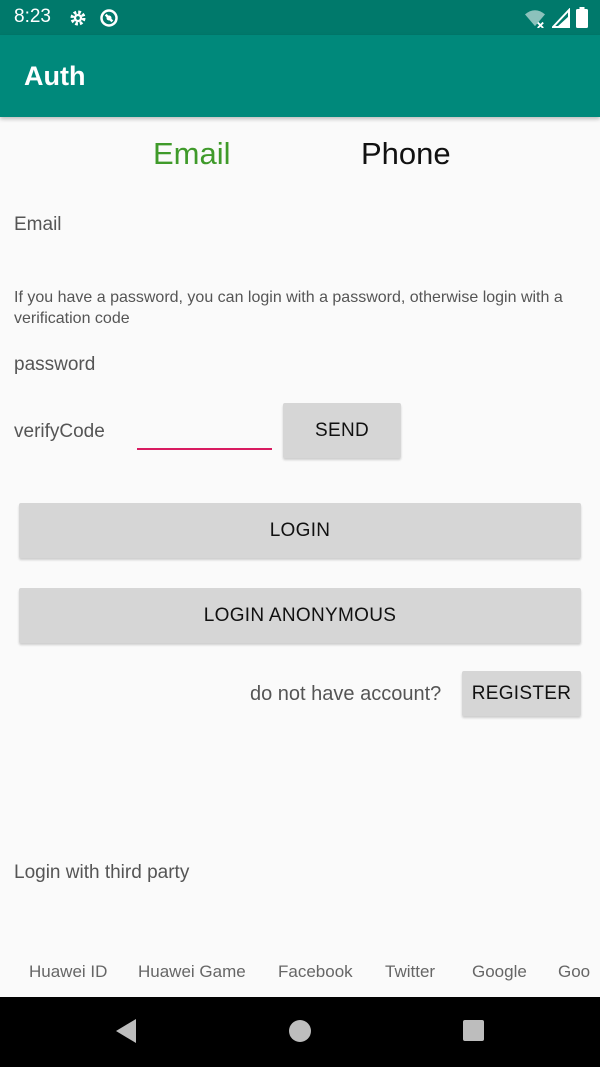 The height and width of the screenshot is (1067, 600). I want to click on provider-huawei-id: Huawei ID, so click(68, 972).